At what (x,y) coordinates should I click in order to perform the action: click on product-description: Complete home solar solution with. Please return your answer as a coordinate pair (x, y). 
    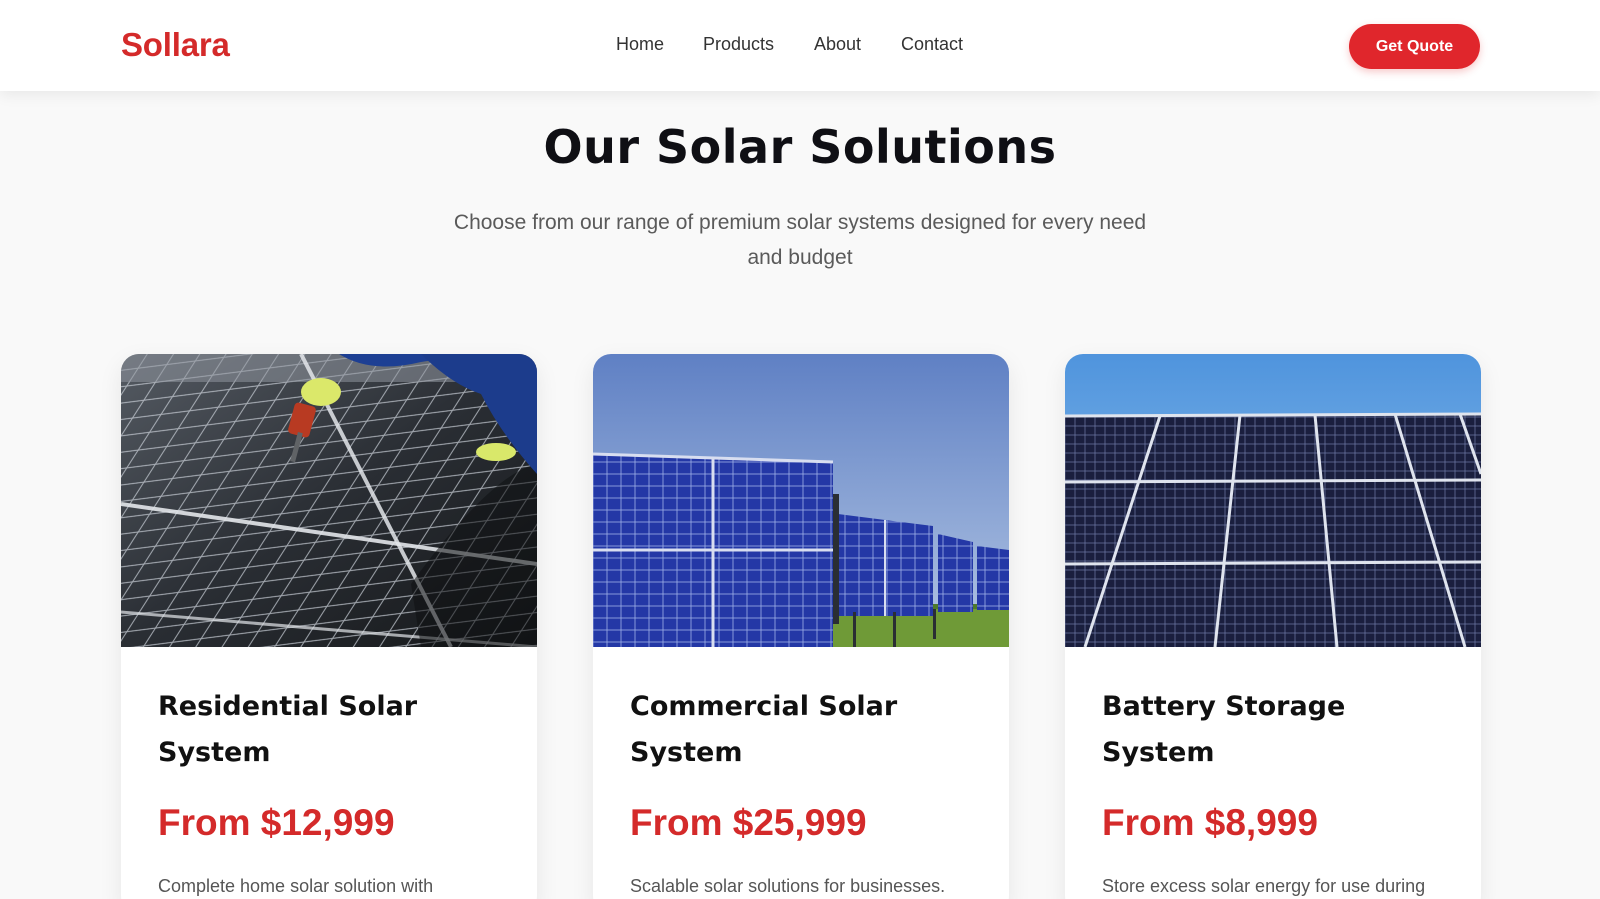
    Looking at the image, I should click on (296, 886).